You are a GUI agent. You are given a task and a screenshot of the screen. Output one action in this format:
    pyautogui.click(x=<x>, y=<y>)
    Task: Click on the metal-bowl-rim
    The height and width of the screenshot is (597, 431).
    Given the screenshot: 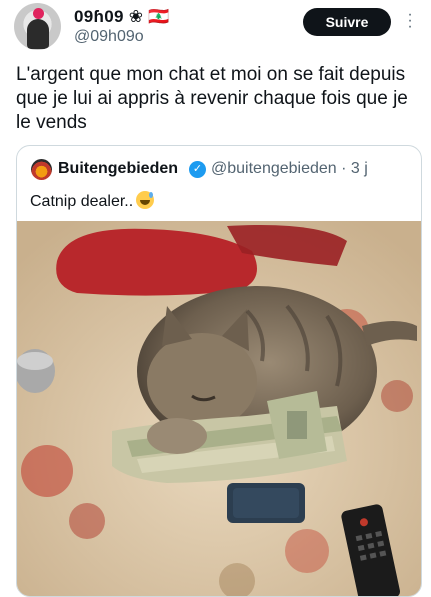 What is the action you would take?
    pyautogui.click(x=35, y=361)
    